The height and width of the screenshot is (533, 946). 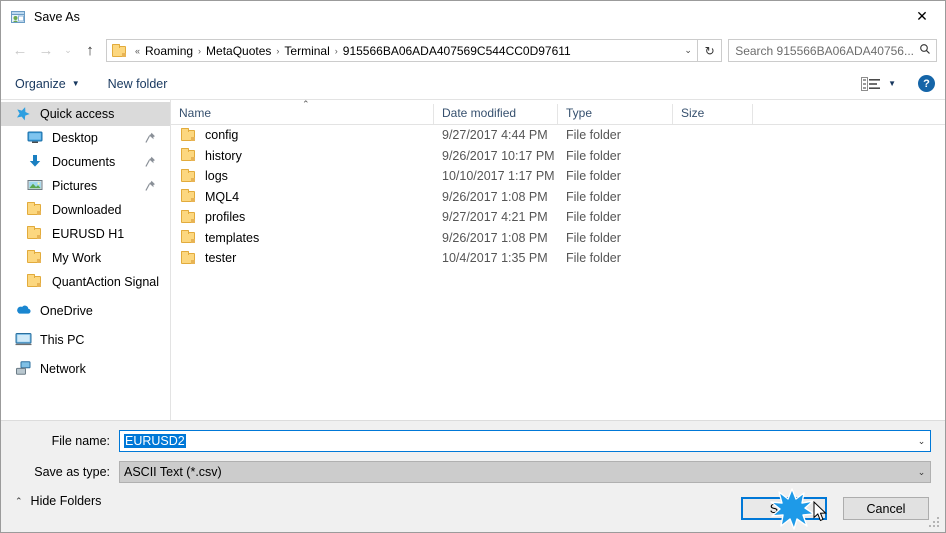 I want to click on save-as-type-value: ASCII Text (*.csv), so click(x=173, y=472).